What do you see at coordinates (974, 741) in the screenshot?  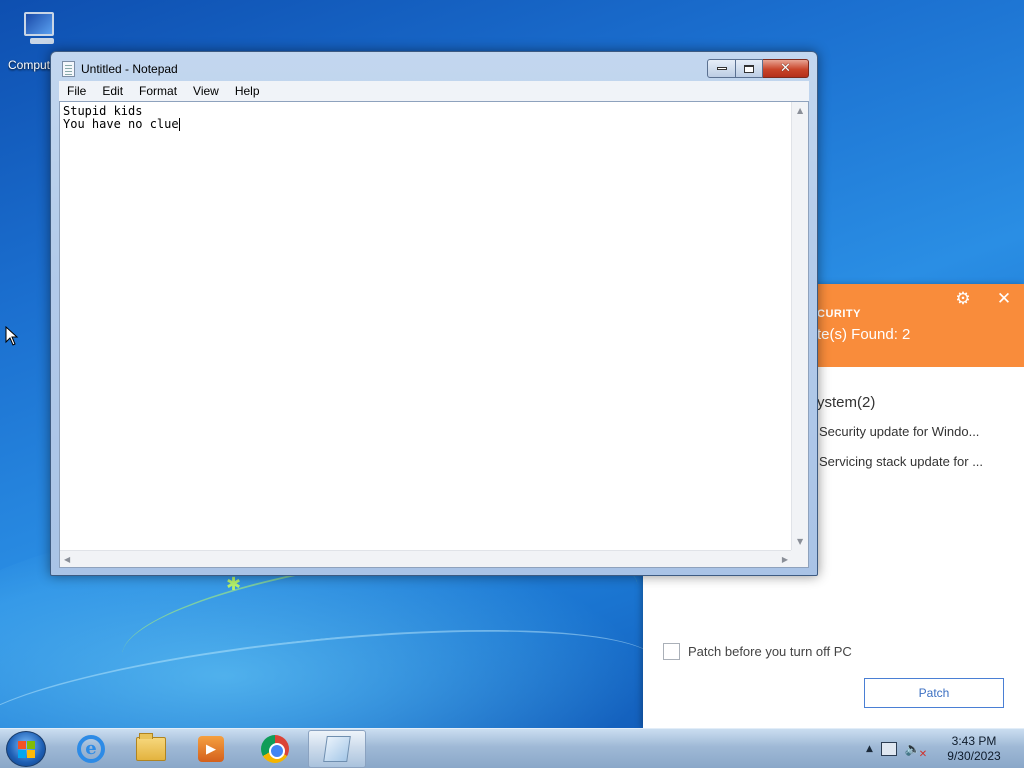 I see `clock-time: 3:43 PM` at bounding box center [974, 741].